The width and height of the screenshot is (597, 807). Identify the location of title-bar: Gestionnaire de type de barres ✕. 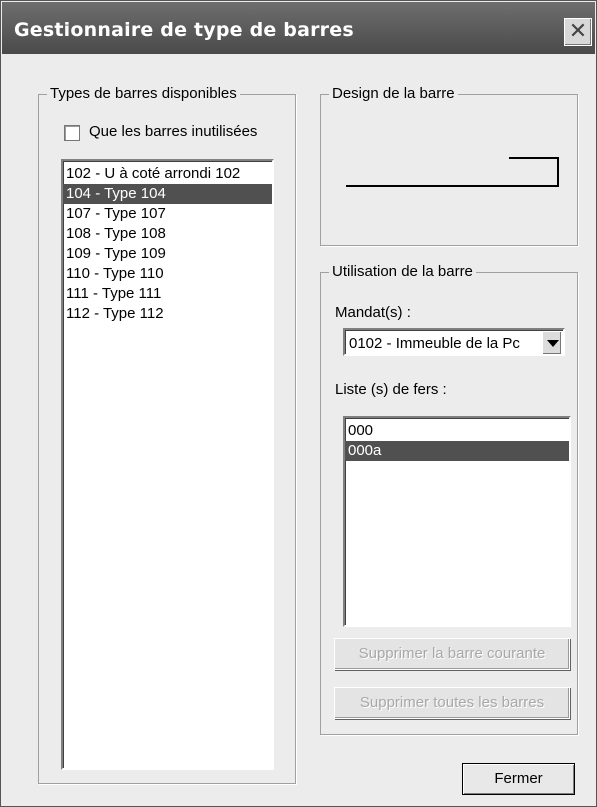
(298, 28).